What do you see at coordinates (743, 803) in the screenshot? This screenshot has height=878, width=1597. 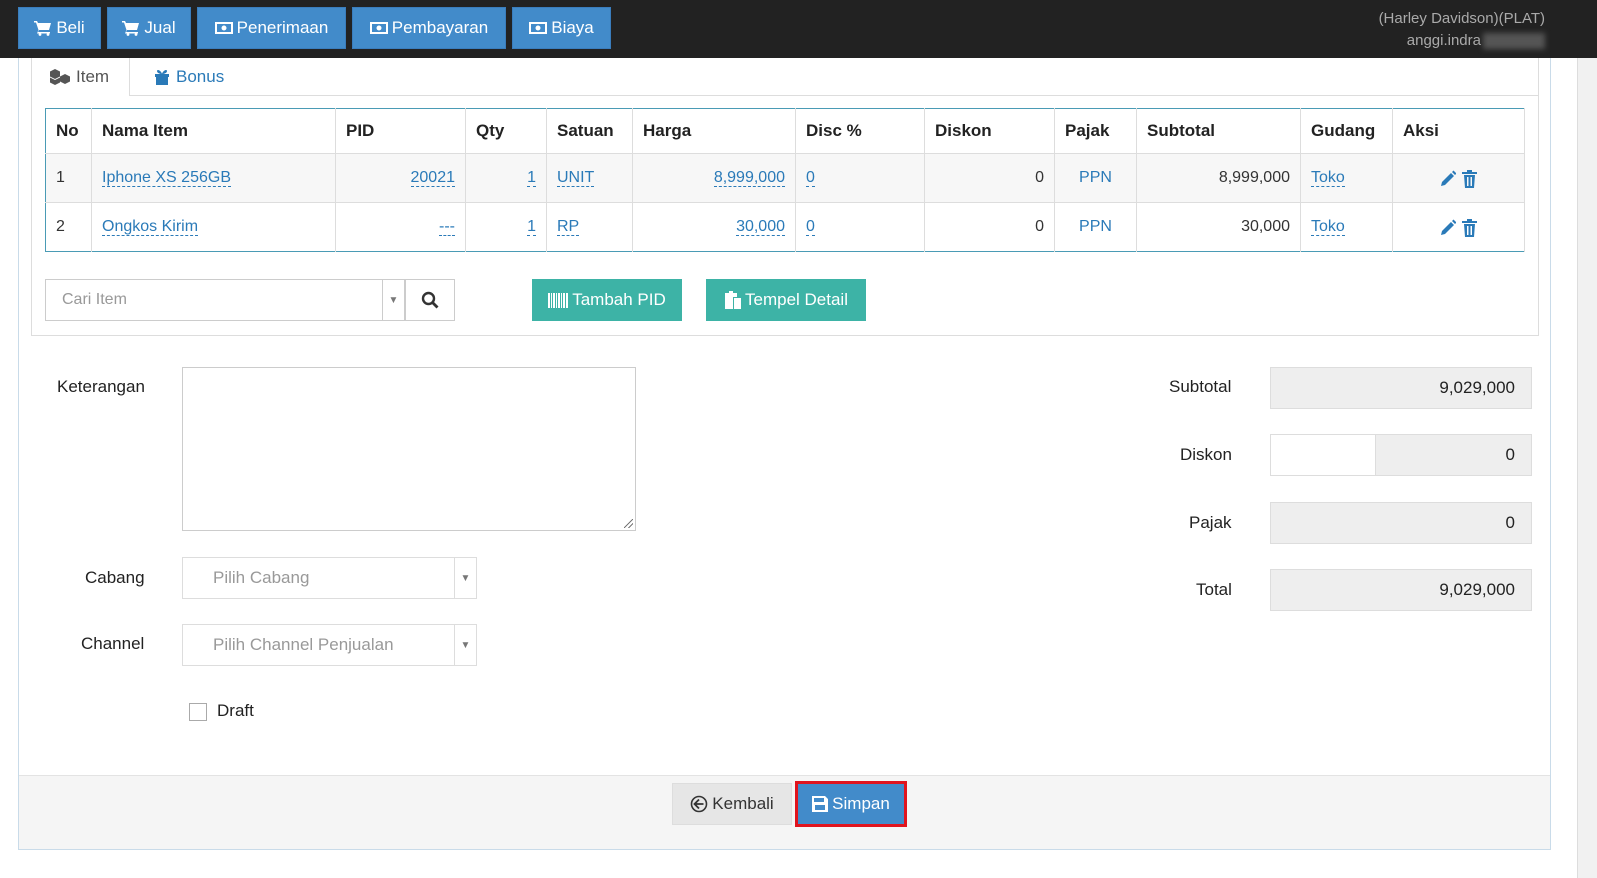 I see `kembali-label: Kembali` at bounding box center [743, 803].